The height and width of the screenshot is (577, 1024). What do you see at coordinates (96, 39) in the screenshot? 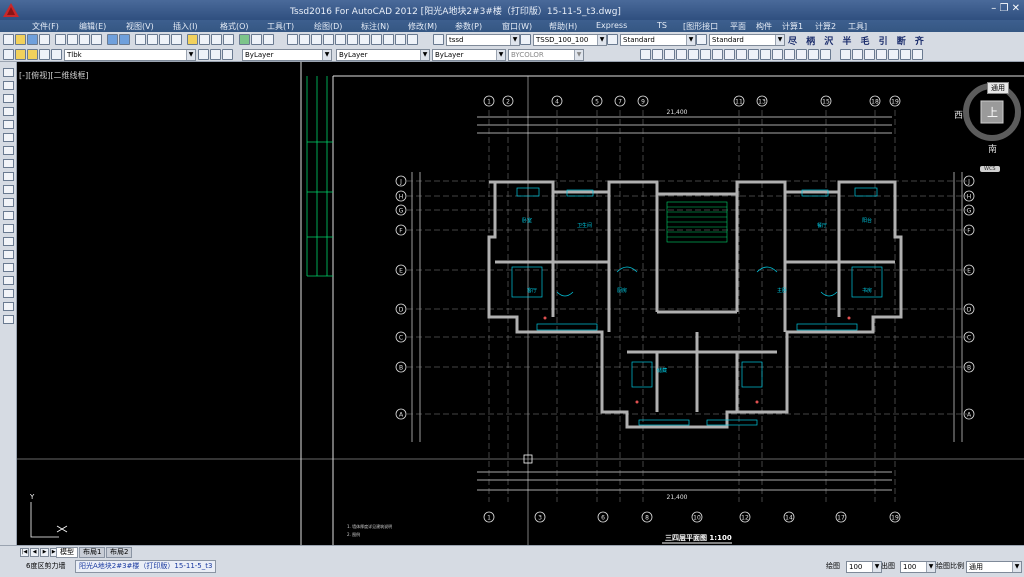
I see `match-properties-icon` at bounding box center [96, 39].